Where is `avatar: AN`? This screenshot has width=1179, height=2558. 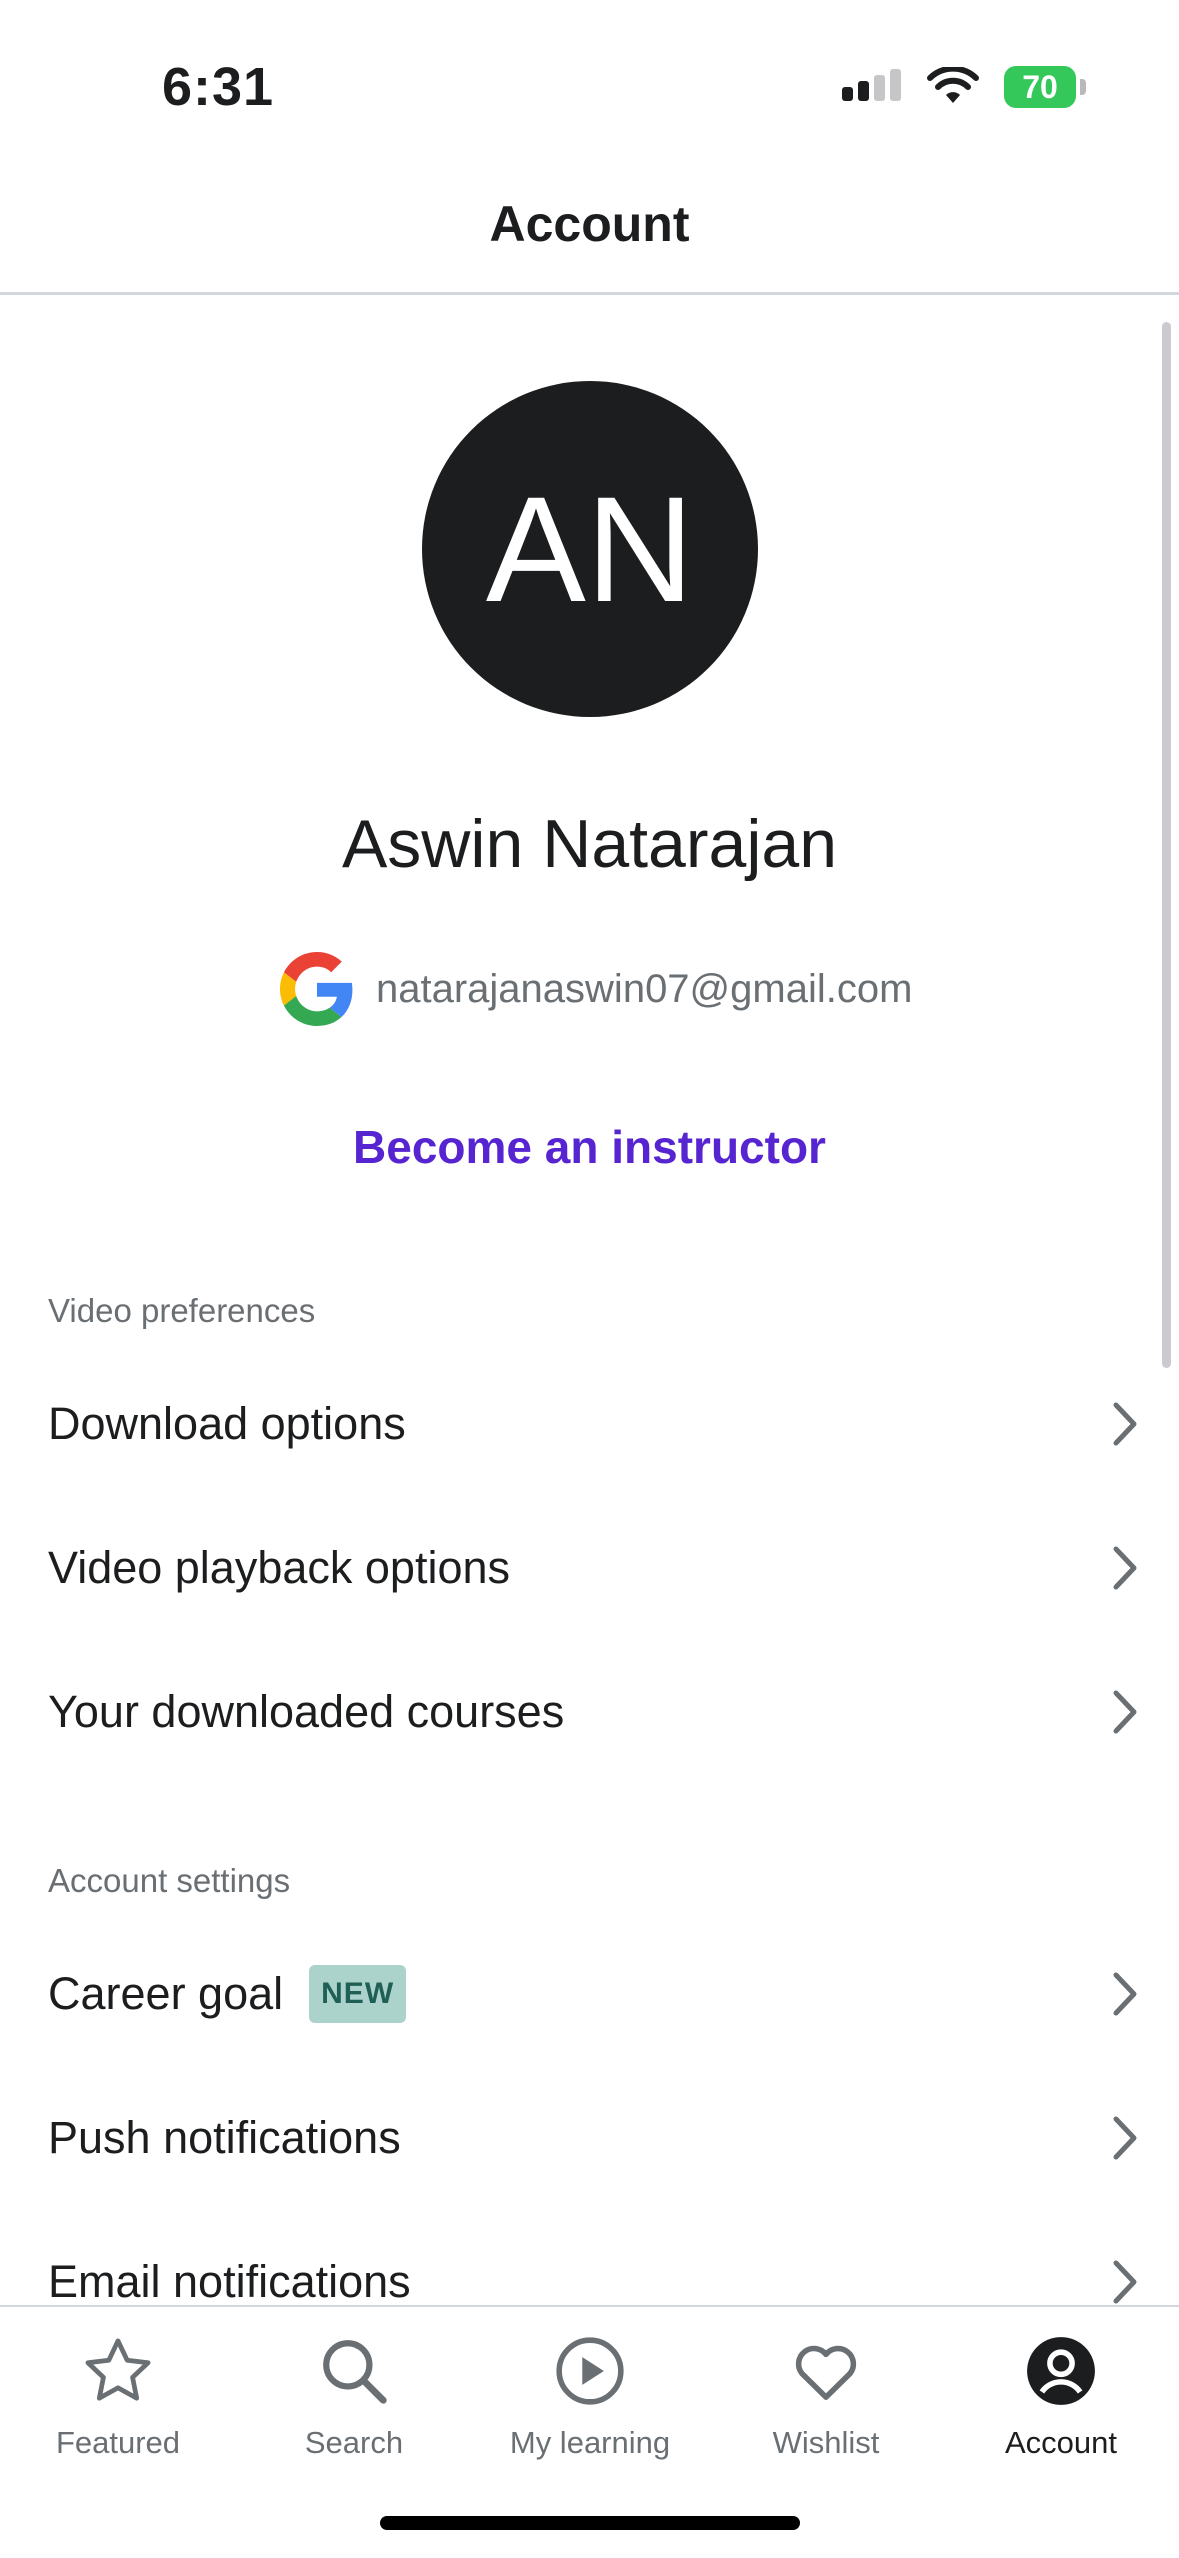
avatar: AN is located at coordinates (590, 549).